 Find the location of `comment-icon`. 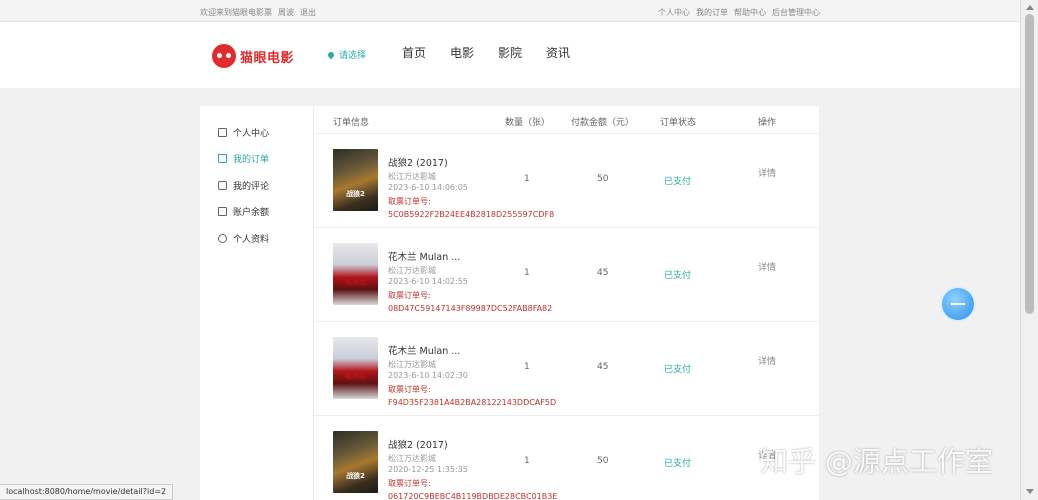

comment-icon is located at coordinates (222, 185).